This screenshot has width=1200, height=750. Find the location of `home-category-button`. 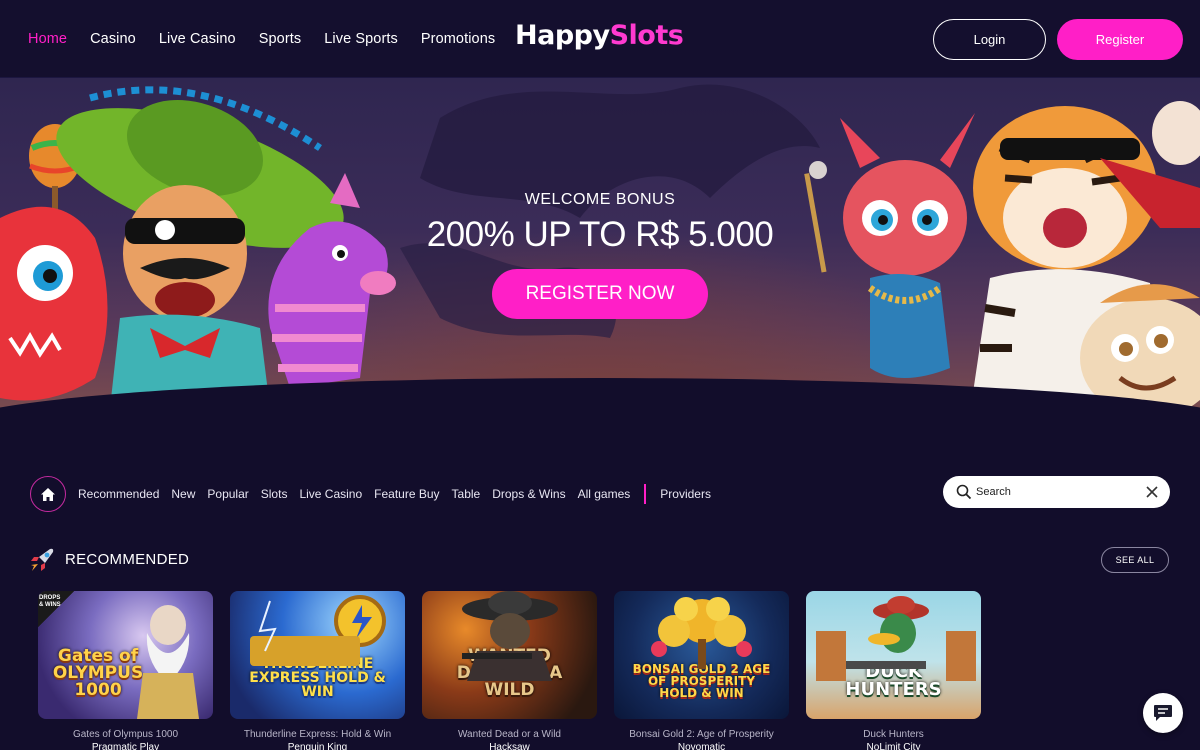

home-category-button is located at coordinates (48, 494).